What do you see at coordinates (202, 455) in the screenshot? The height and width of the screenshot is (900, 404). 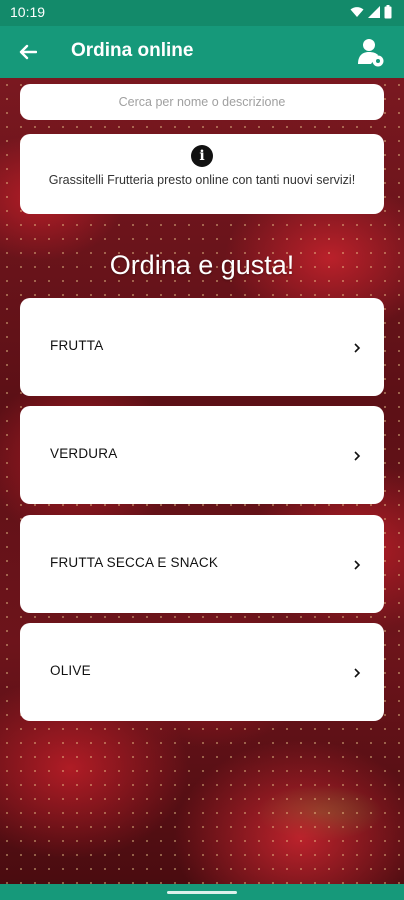 I see `category-verdura: VERDURA` at bounding box center [202, 455].